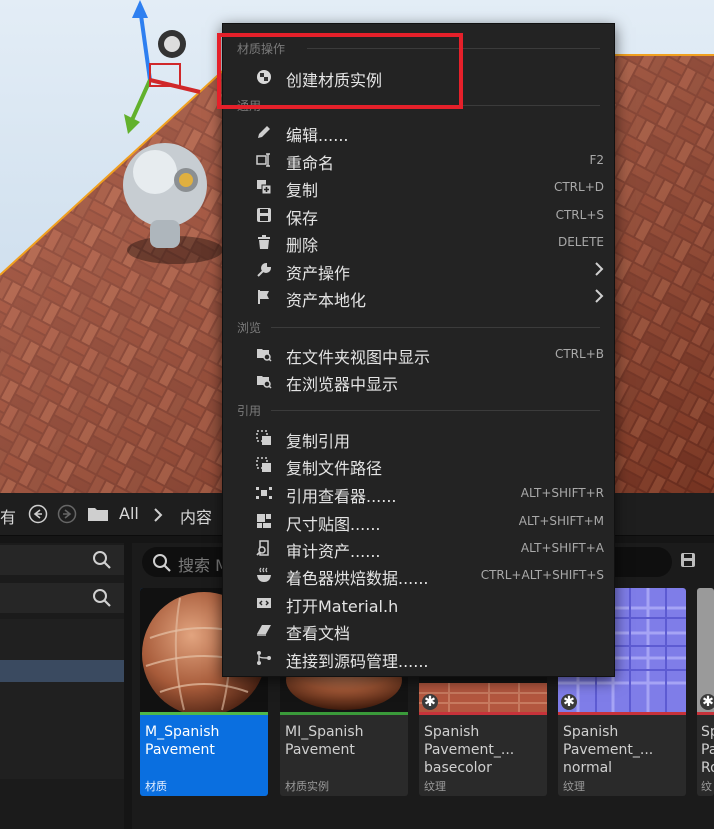 The height and width of the screenshot is (829, 714). Describe the element at coordinates (342, 384) in the screenshot. I see `menu-item-label: 在浏览器中显示` at that location.